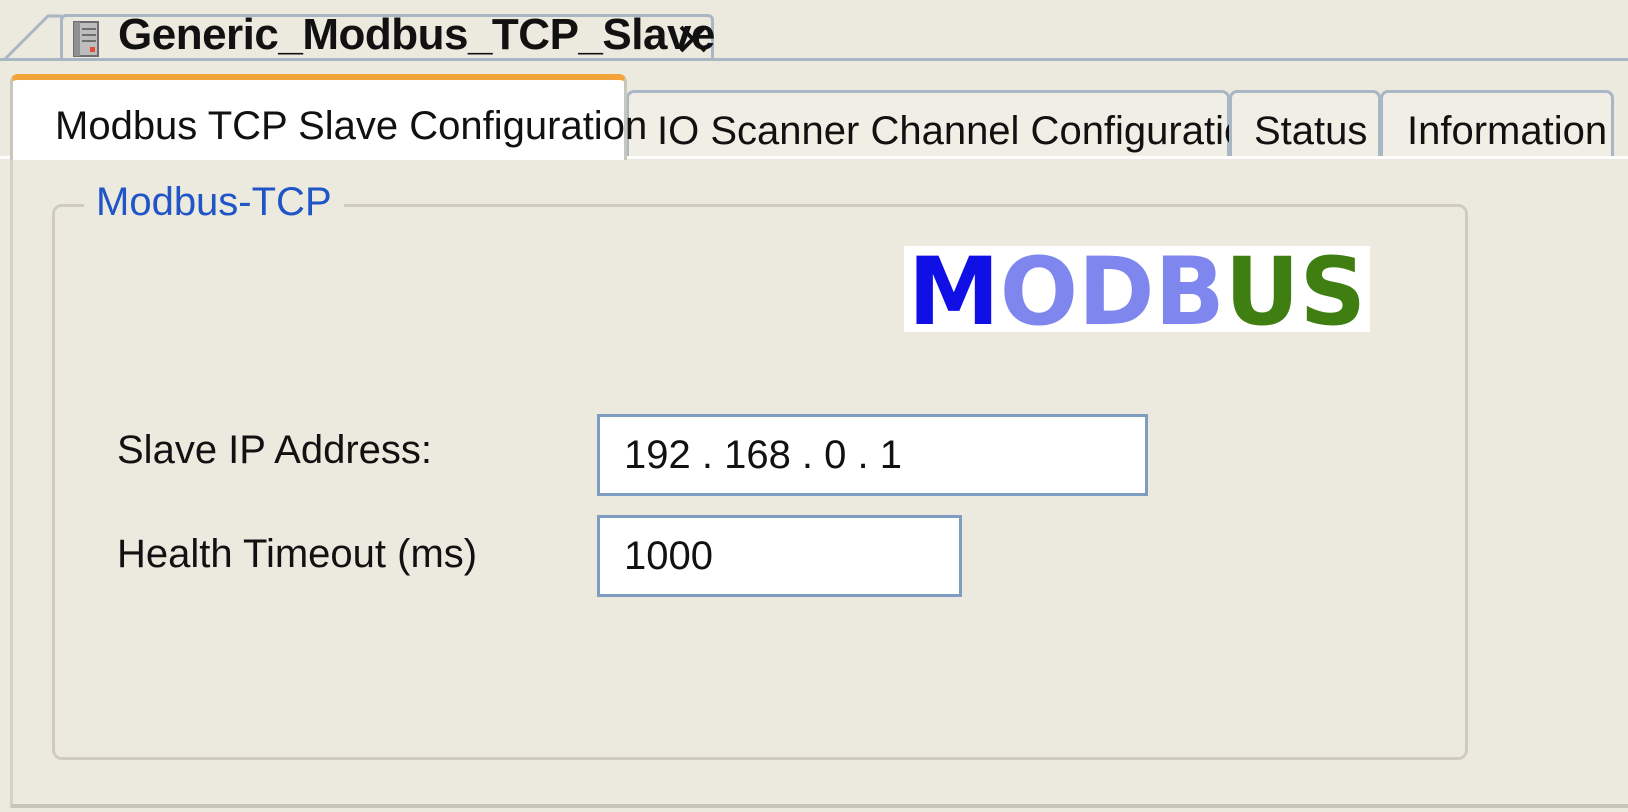 The width and height of the screenshot is (1628, 812). I want to click on health-timeout-label: Health Timeout (ms), so click(297, 554).